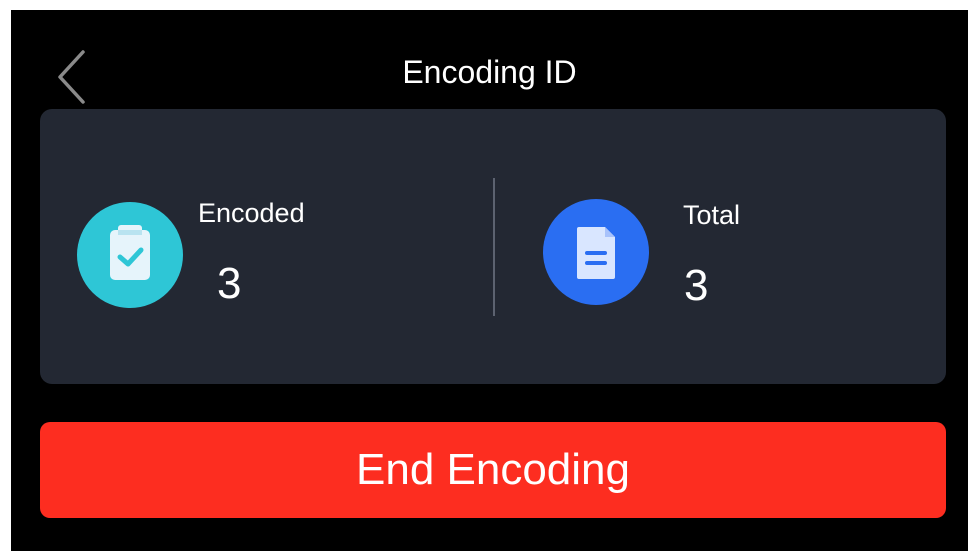 This screenshot has height=551, width=968. What do you see at coordinates (489, 72) in the screenshot?
I see `page-title: Encoding ID` at bounding box center [489, 72].